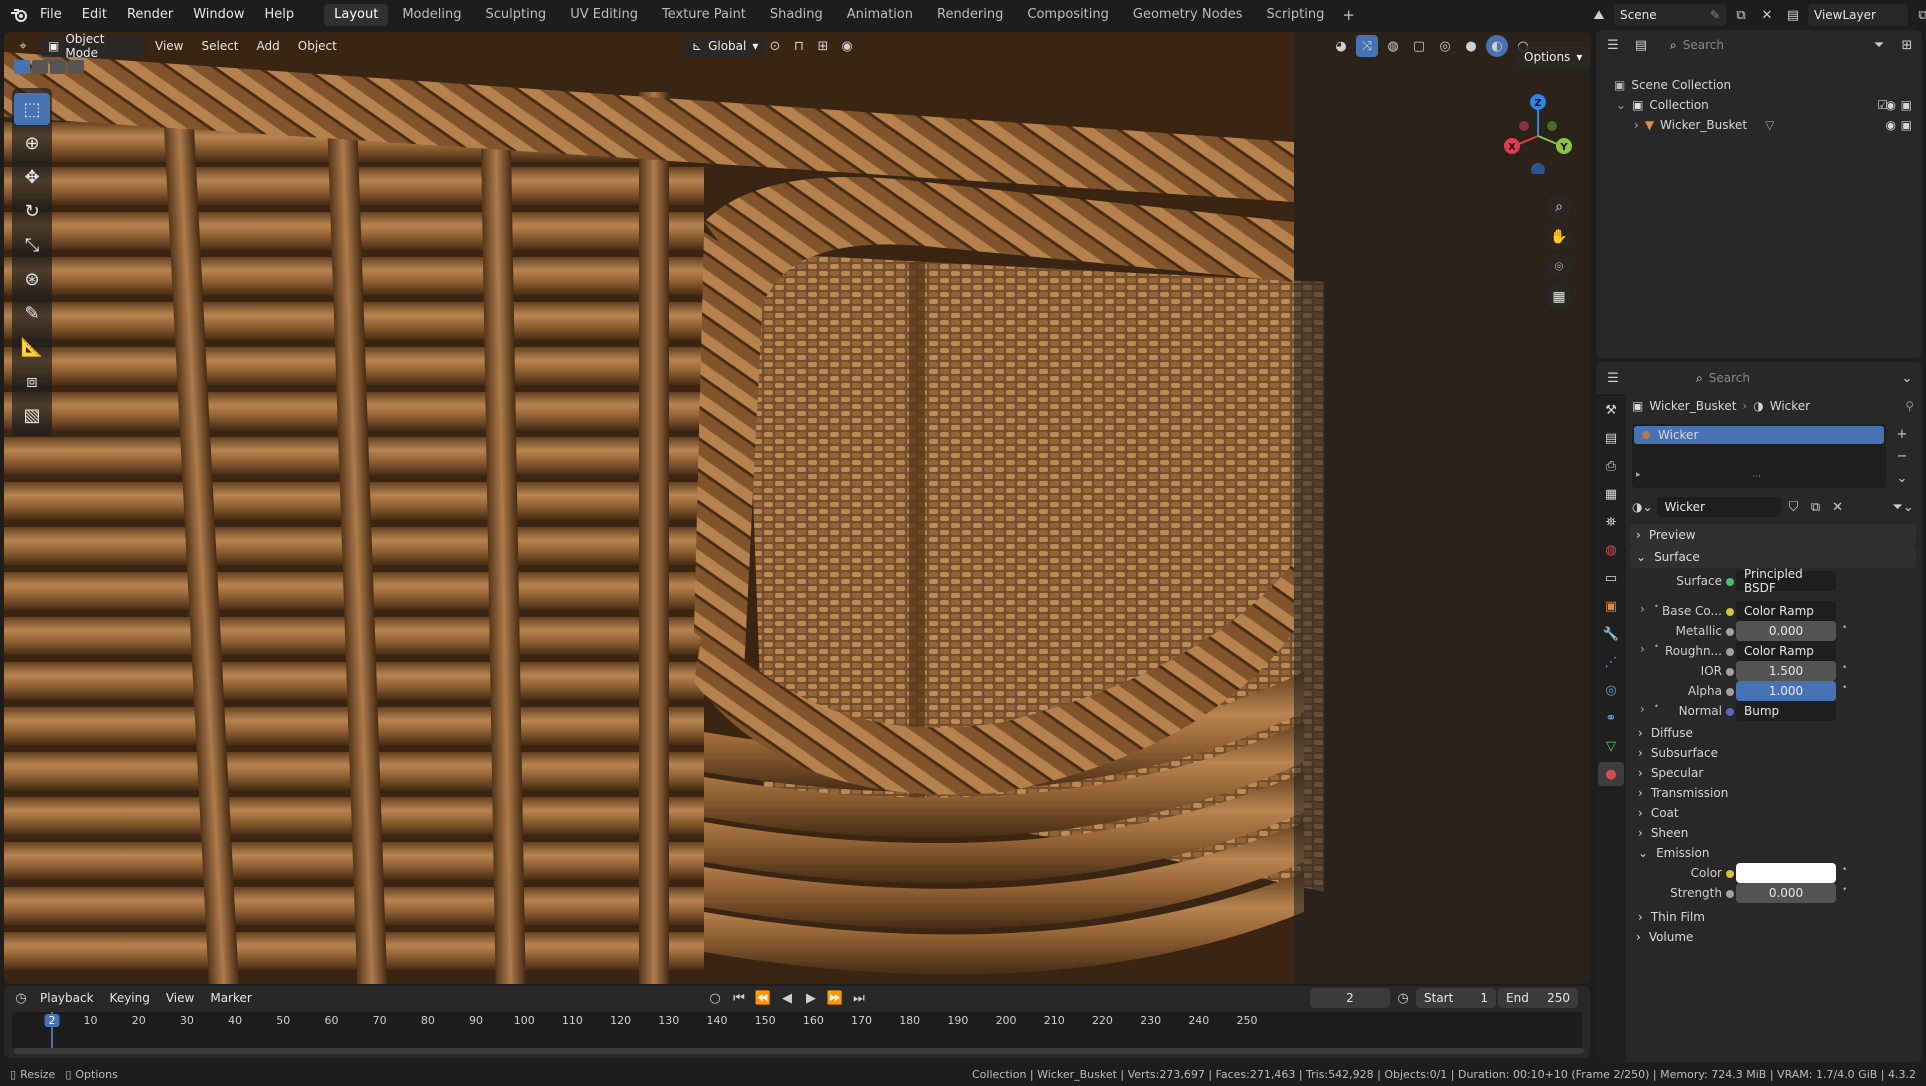  Describe the element at coordinates (1730, 582) in the screenshot. I see `shader-socket-icon` at that location.